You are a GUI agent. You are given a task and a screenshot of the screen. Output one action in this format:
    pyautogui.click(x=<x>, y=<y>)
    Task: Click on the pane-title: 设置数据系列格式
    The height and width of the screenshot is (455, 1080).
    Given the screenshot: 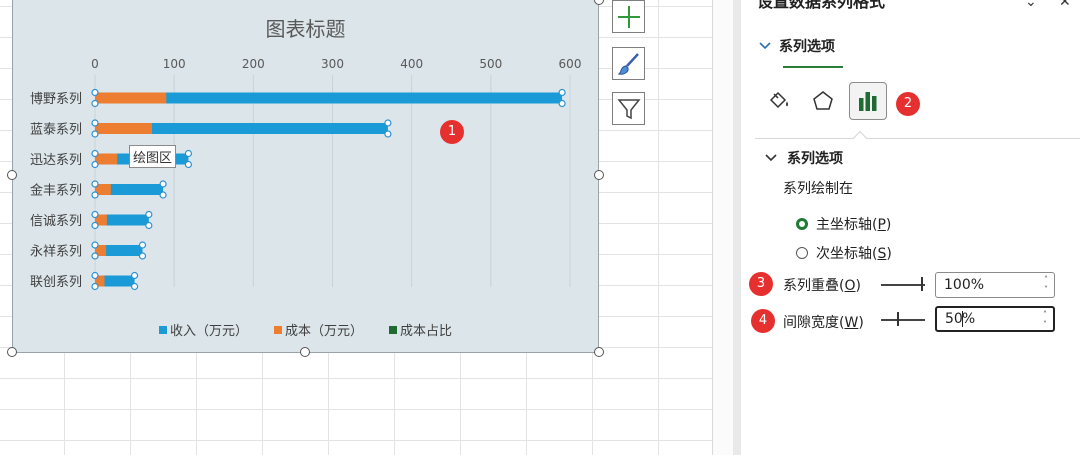 What is the action you would take?
    pyautogui.click(x=821, y=5)
    